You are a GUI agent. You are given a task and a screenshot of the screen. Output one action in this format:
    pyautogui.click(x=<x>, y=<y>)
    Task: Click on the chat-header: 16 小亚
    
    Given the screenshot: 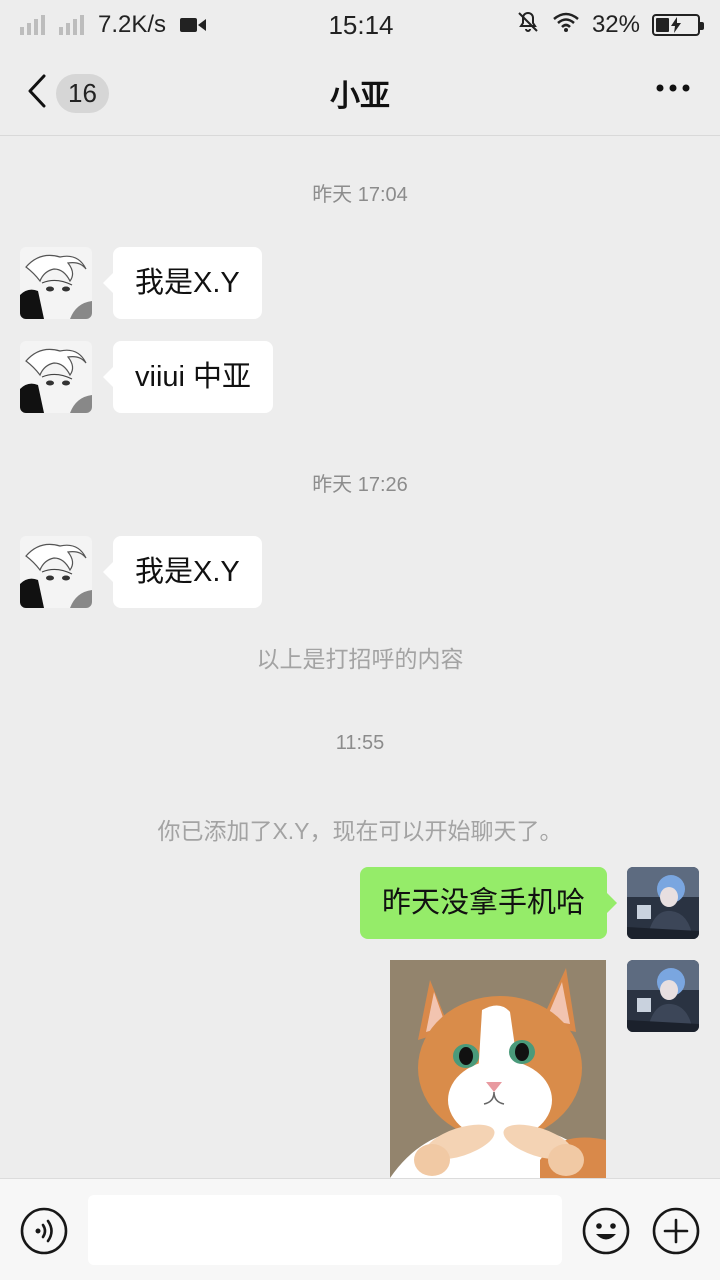 What is the action you would take?
    pyautogui.click(x=360, y=93)
    